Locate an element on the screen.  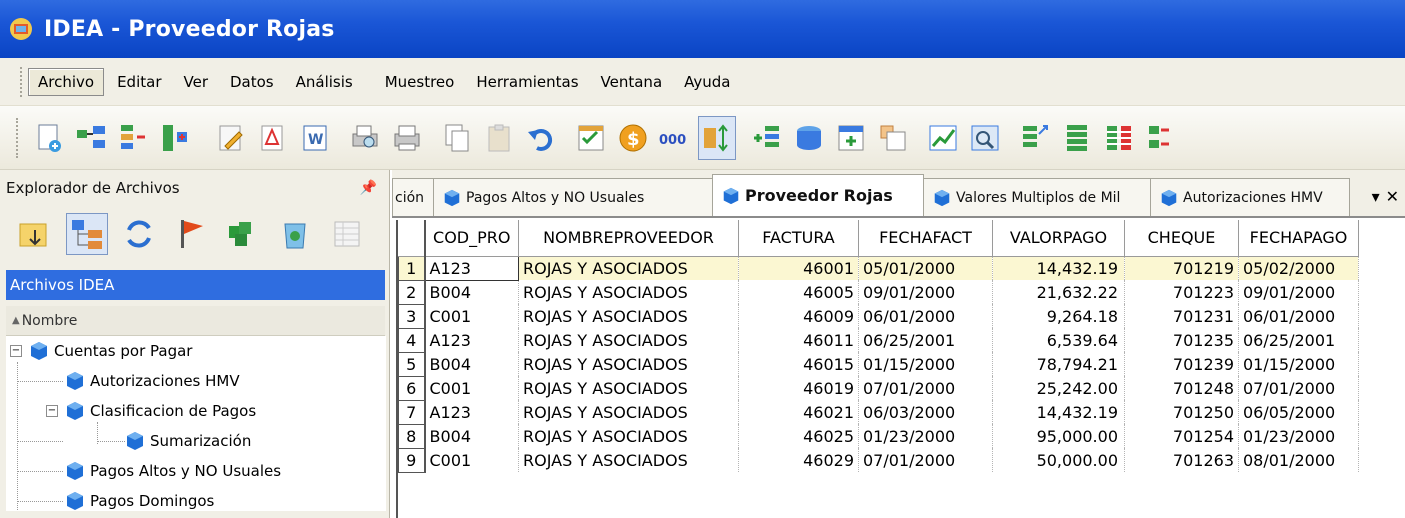
word-button: W is located at coordinates (315, 138).